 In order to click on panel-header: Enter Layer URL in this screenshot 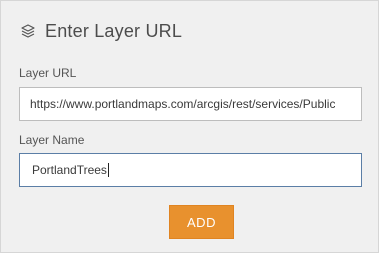, I will do `click(100, 31)`.